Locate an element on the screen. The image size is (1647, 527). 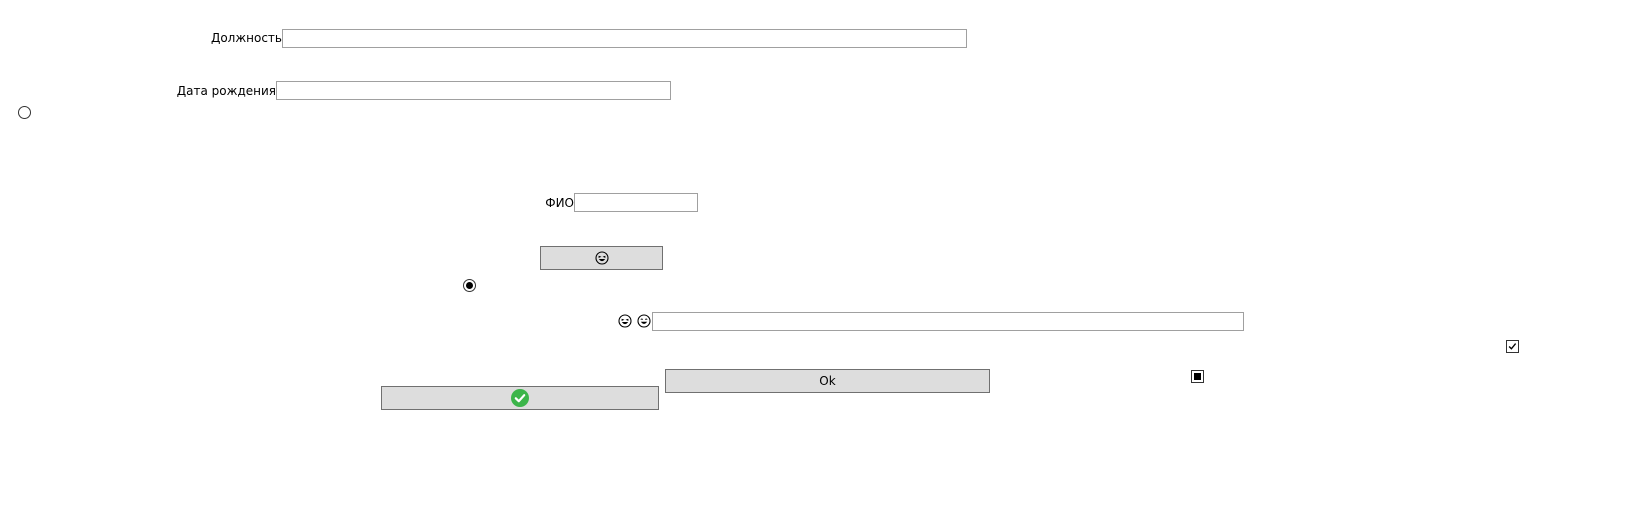
green-check-icon is located at coordinates (520, 398).